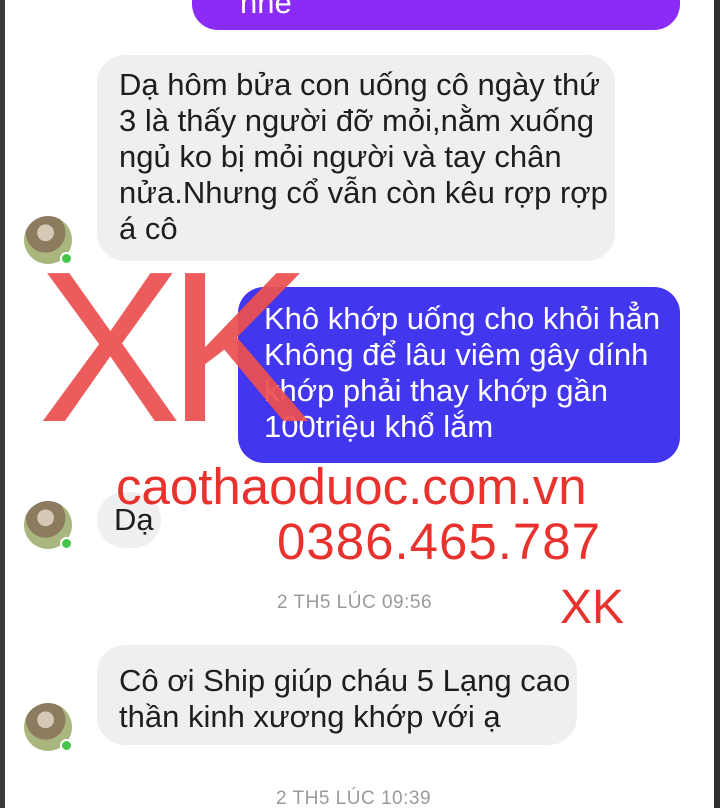  Describe the element at coordinates (266, 10) in the screenshot. I see `message-text: nhé` at that location.